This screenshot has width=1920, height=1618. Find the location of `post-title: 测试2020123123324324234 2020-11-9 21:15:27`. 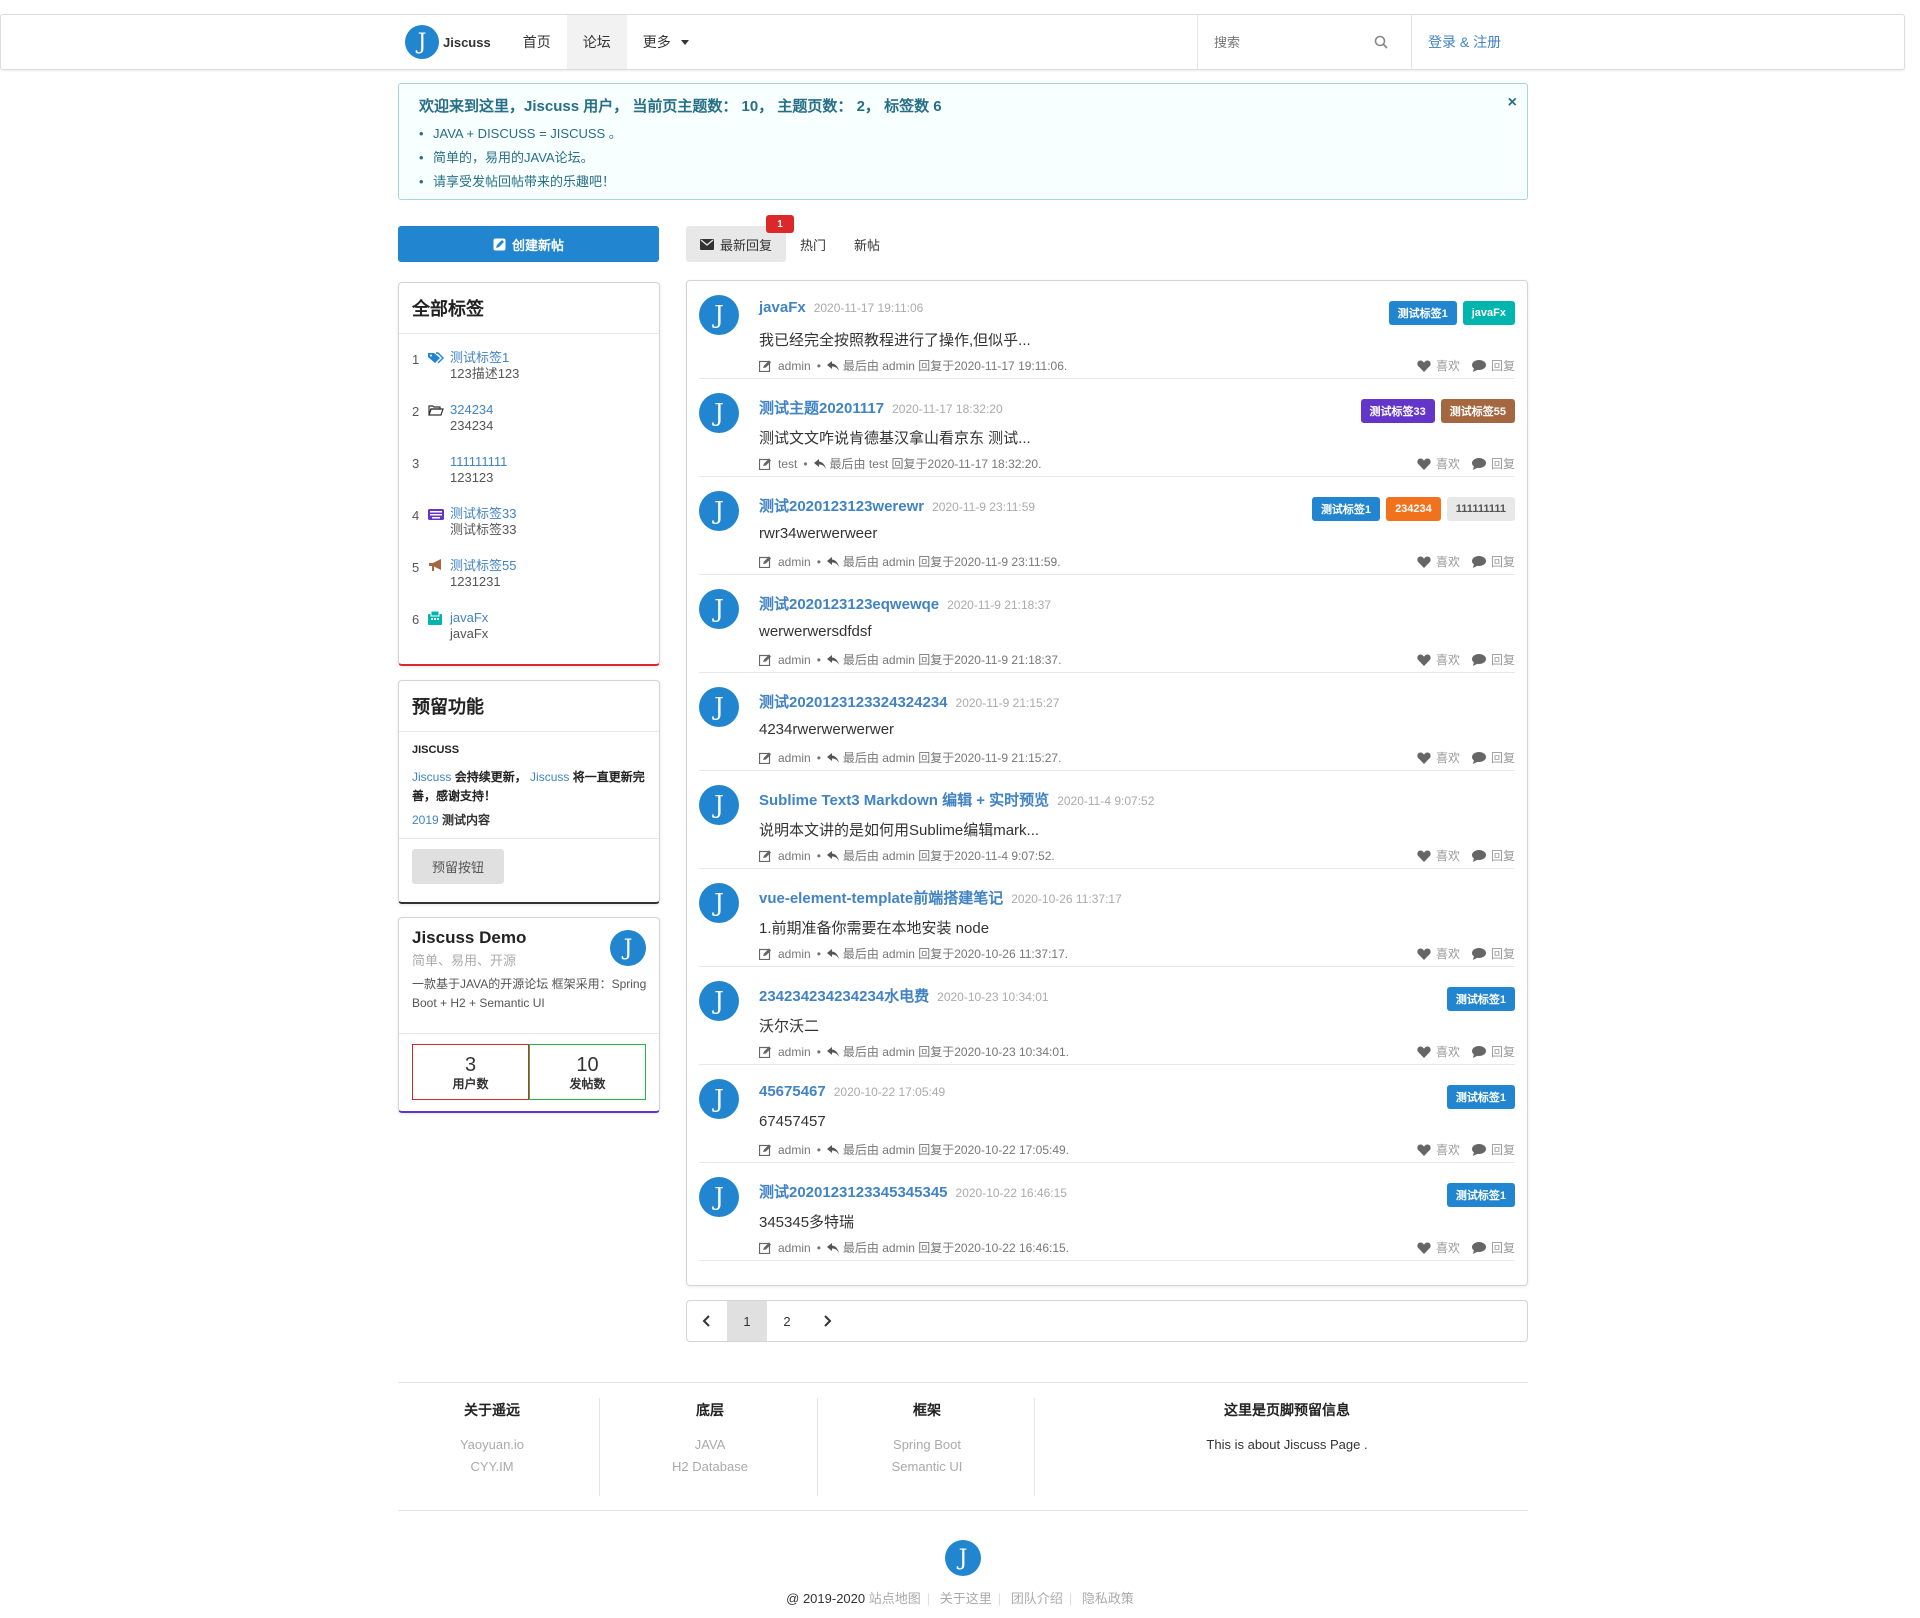

post-title: 测试2020123123324324234 2020-11-9 21:15:27 is located at coordinates (909, 701).